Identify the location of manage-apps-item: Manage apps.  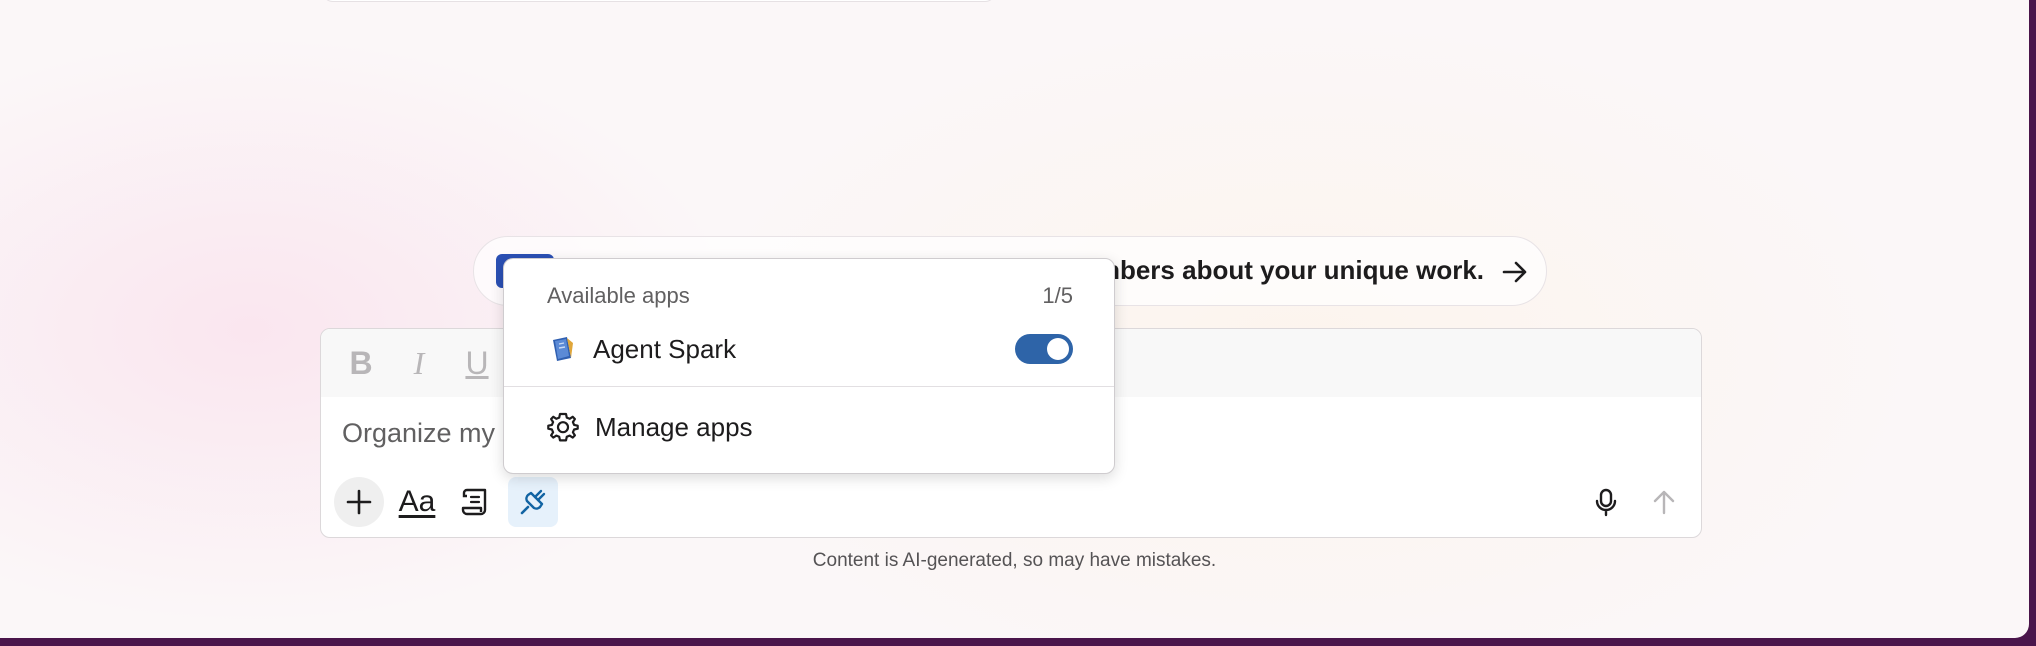
(650, 427).